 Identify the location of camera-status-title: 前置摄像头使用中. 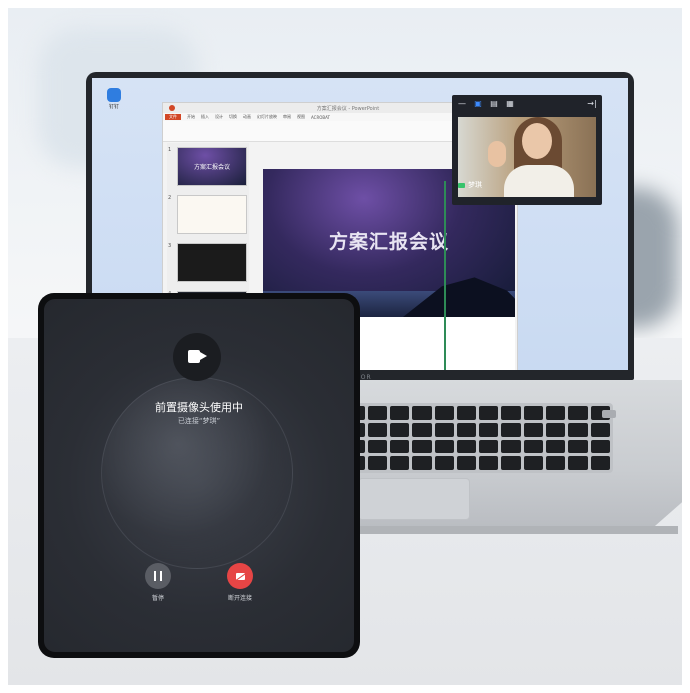
(199, 407).